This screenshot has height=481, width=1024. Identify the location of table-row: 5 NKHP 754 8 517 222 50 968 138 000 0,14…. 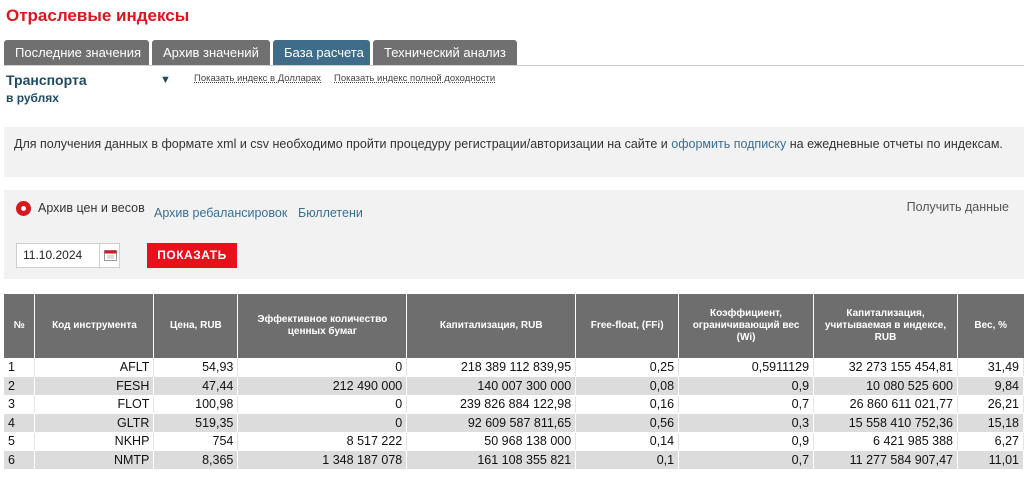
(514, 441).